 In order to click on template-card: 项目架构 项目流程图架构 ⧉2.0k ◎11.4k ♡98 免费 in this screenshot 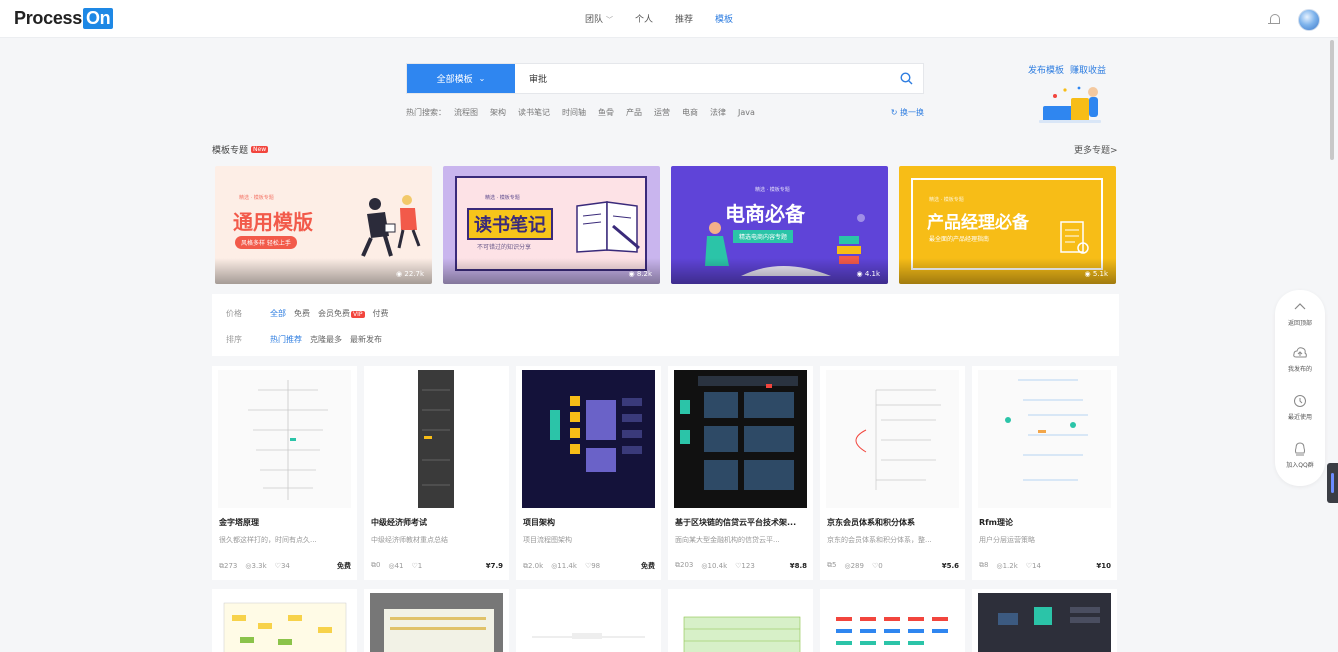, I will do `click(588, 473)`.